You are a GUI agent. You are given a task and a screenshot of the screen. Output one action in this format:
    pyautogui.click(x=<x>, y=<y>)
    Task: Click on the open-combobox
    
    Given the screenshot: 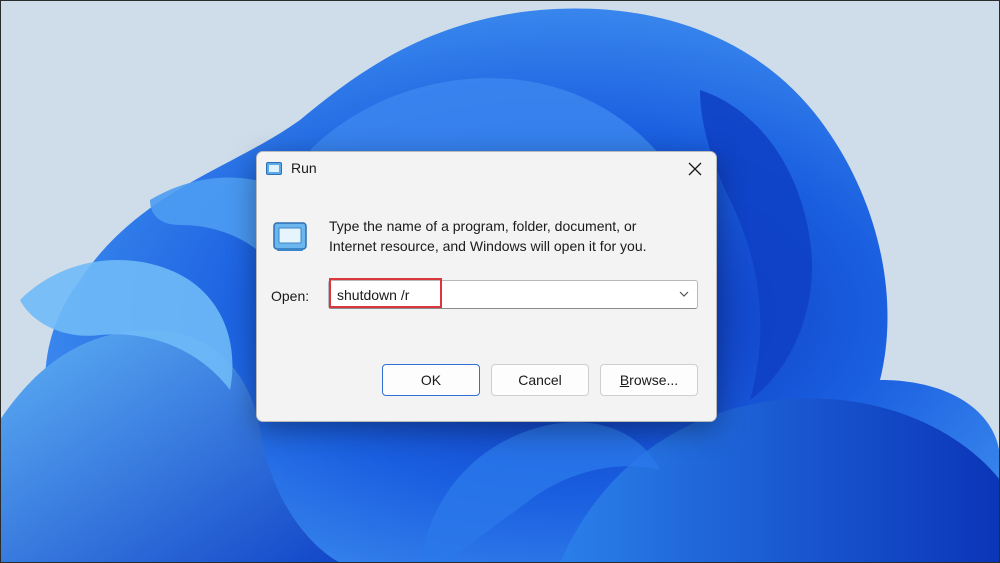 What is the action you would take?
    pyautogui.click(x=513, y=294)
    